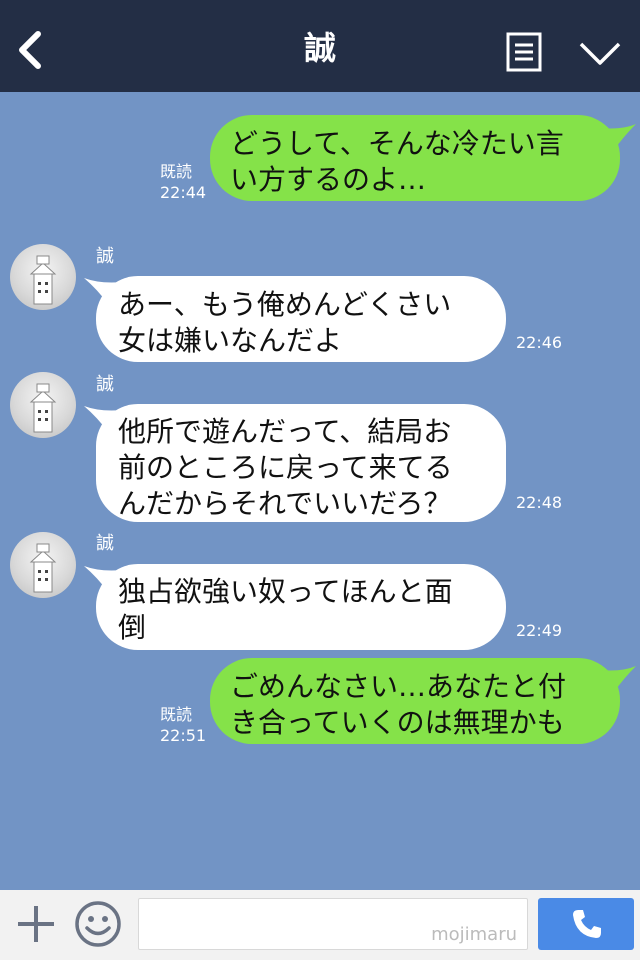 This screenshot has height=960, width=640. I want to click on chat-title: 誠, so click(319, 48).